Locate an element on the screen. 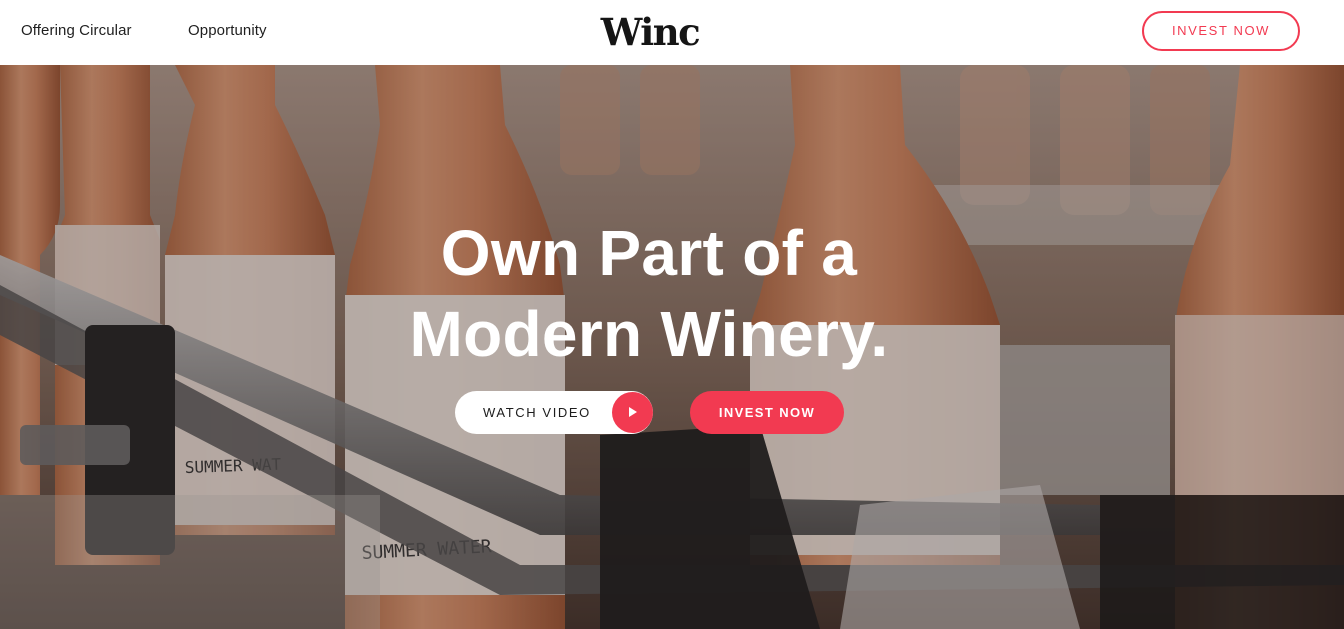  headline-line-2: Modern Winery. is located at coordinates (649, 334).